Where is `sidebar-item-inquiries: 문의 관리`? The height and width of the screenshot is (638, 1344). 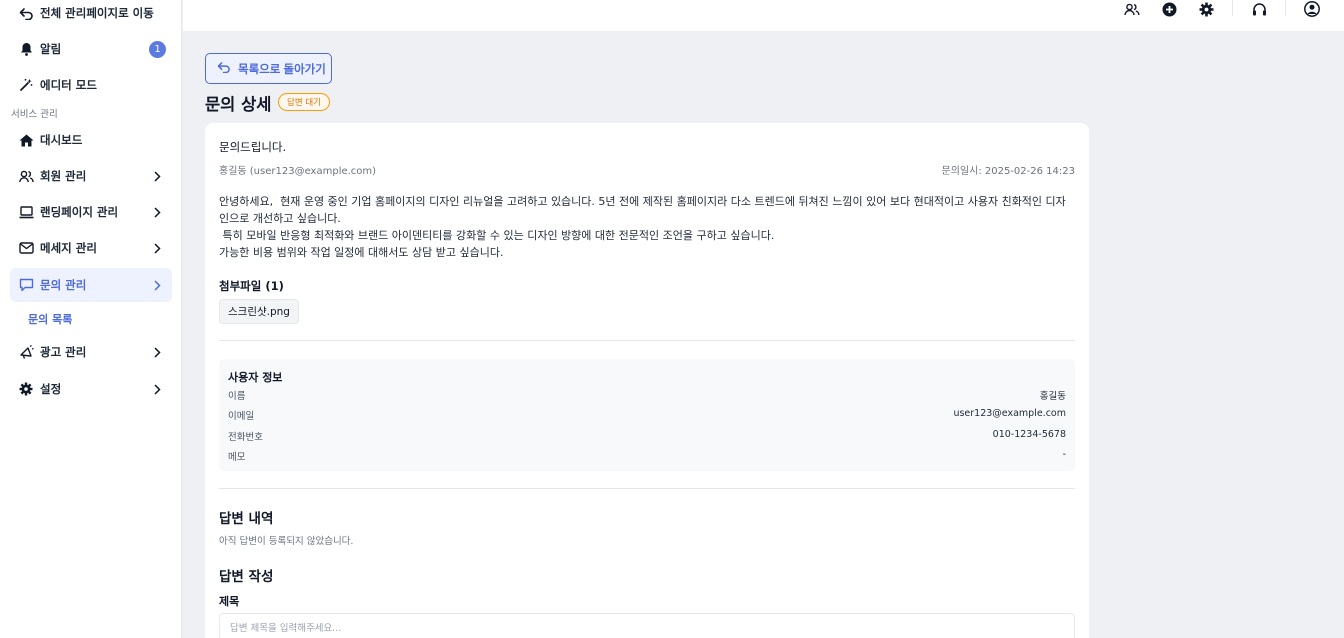 sidebar-item-inquiries: 문의 관리 is located at coordinates (91, 285).